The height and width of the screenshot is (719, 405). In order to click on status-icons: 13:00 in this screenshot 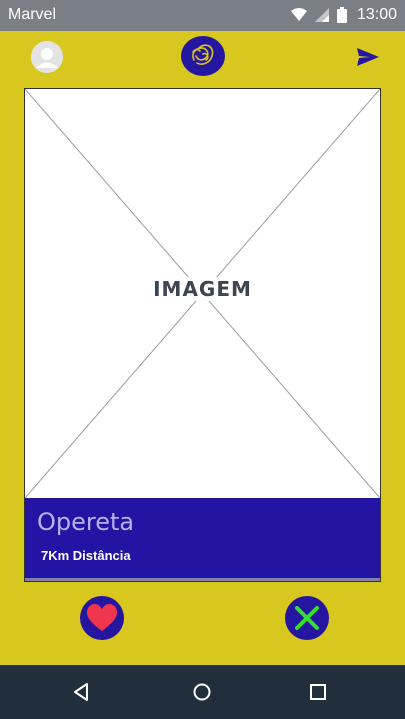, I will do `click(343, 15)`.